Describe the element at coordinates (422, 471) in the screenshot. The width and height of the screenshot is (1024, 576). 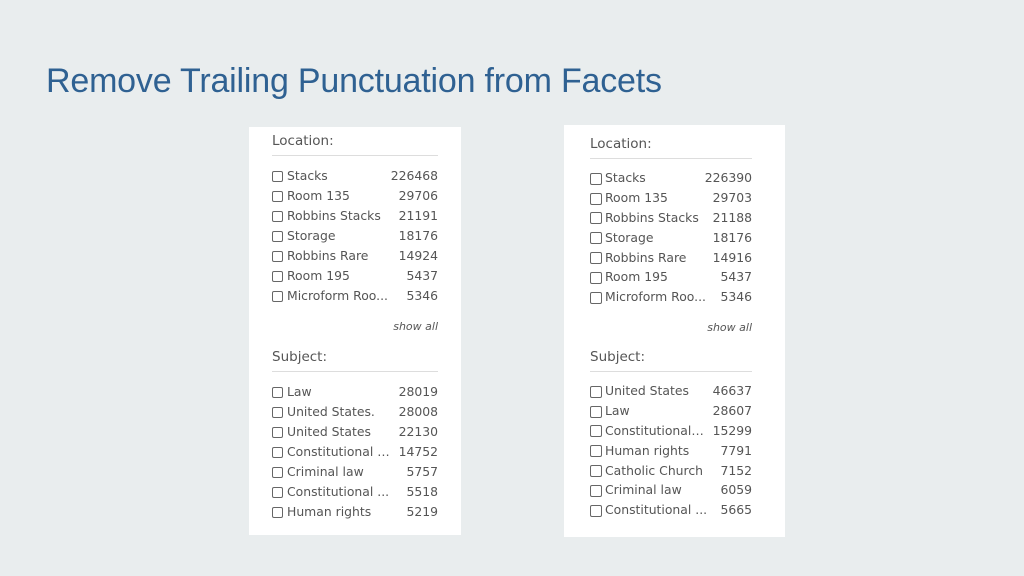
I see `item-count: 5757` at that location.